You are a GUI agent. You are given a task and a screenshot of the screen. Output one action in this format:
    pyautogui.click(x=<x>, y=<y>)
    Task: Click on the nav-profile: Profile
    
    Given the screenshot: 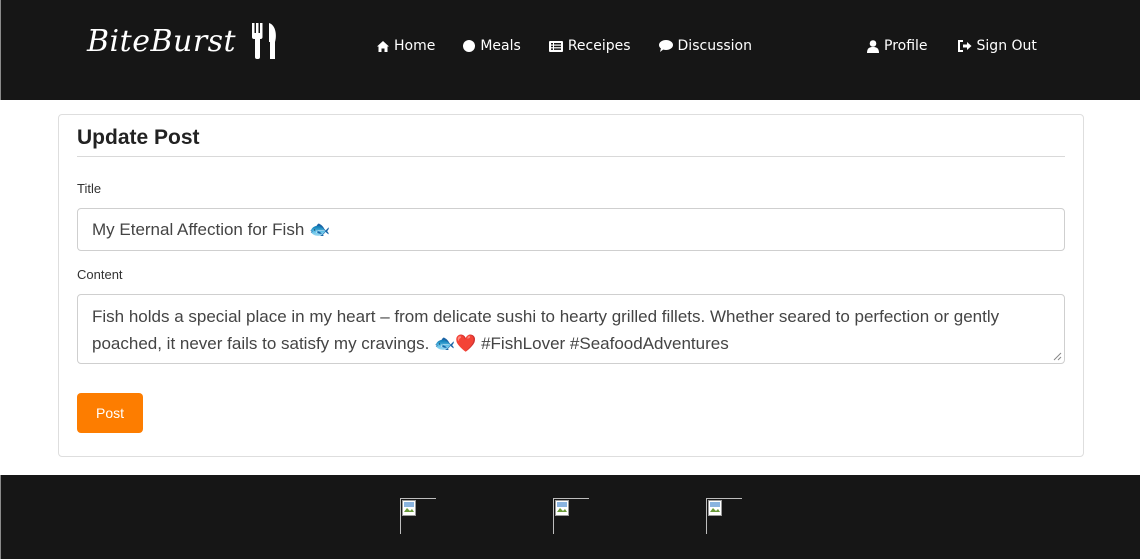 What is the action you would take?
    pyautogui.click(x=897, y=46)
    